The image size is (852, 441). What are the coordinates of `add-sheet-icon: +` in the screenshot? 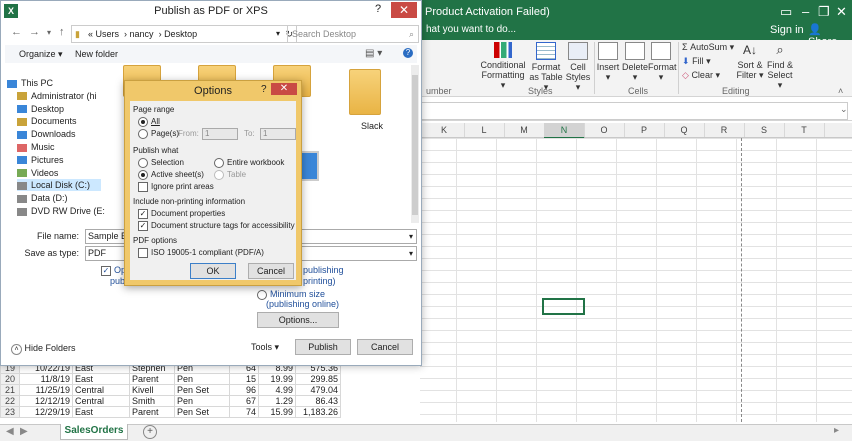 It's located at (150, 432).